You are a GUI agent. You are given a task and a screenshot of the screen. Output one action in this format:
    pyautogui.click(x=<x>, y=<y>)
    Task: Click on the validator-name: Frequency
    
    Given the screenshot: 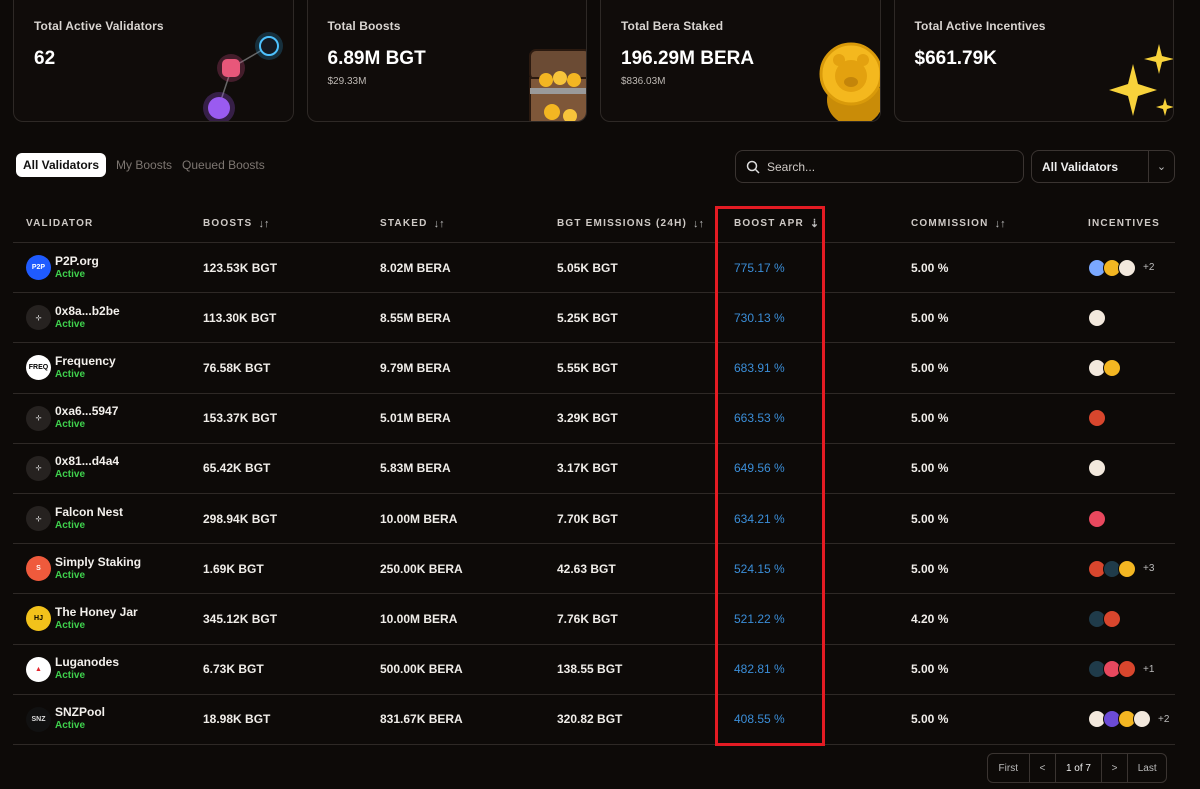 What is the action you would take?
    pyautogui.click(x=85, y=361)
    